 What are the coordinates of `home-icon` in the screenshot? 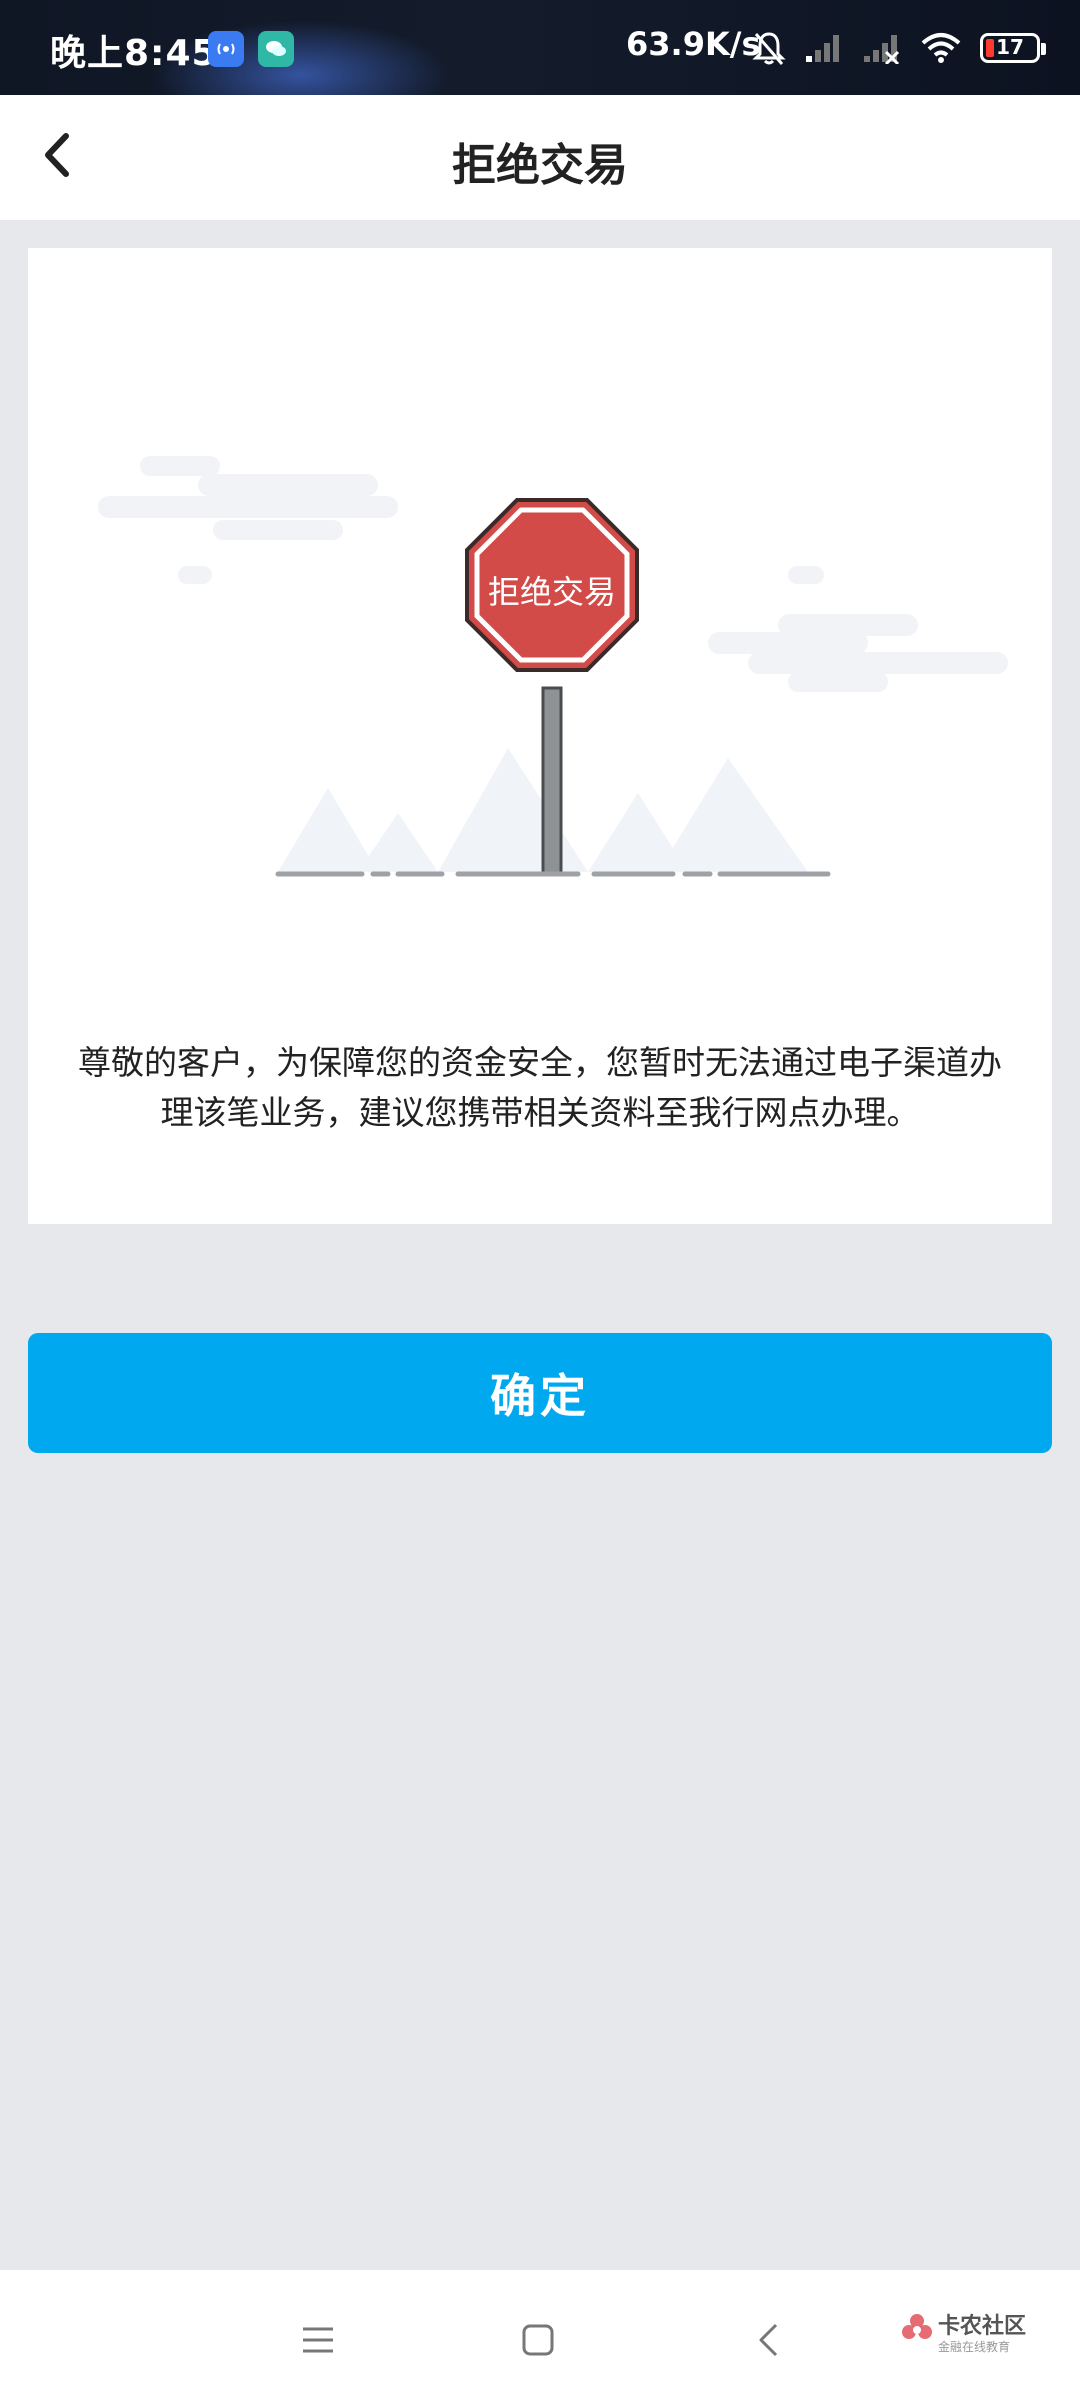 It's located at (538, 2340).